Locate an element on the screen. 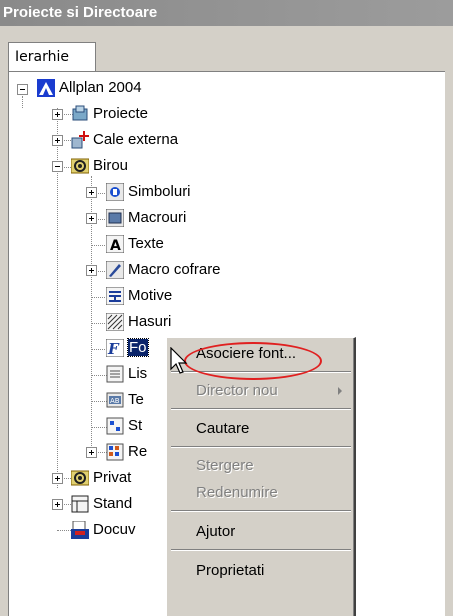  hatching-icon is located at coordinates (115, 322).